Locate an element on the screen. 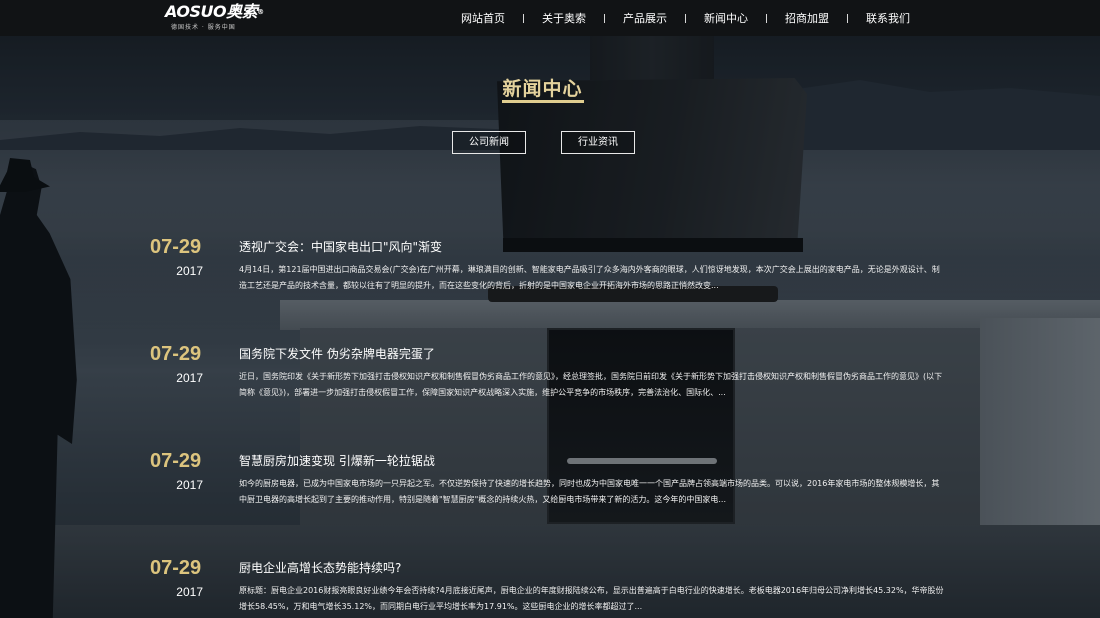 The width and height of the screenshot is (1100, 618). nav-item-news: 新闻中心 is located at coordinates (726, 18).